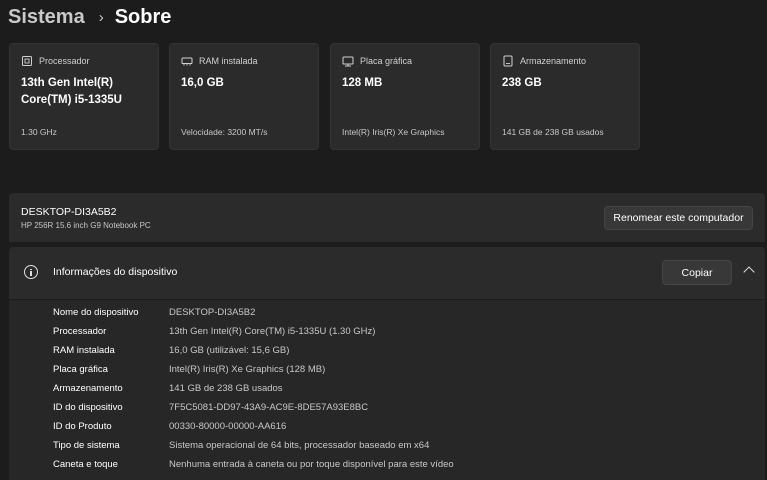  I want to click on copy-button: Copiar, so click(697, 272).